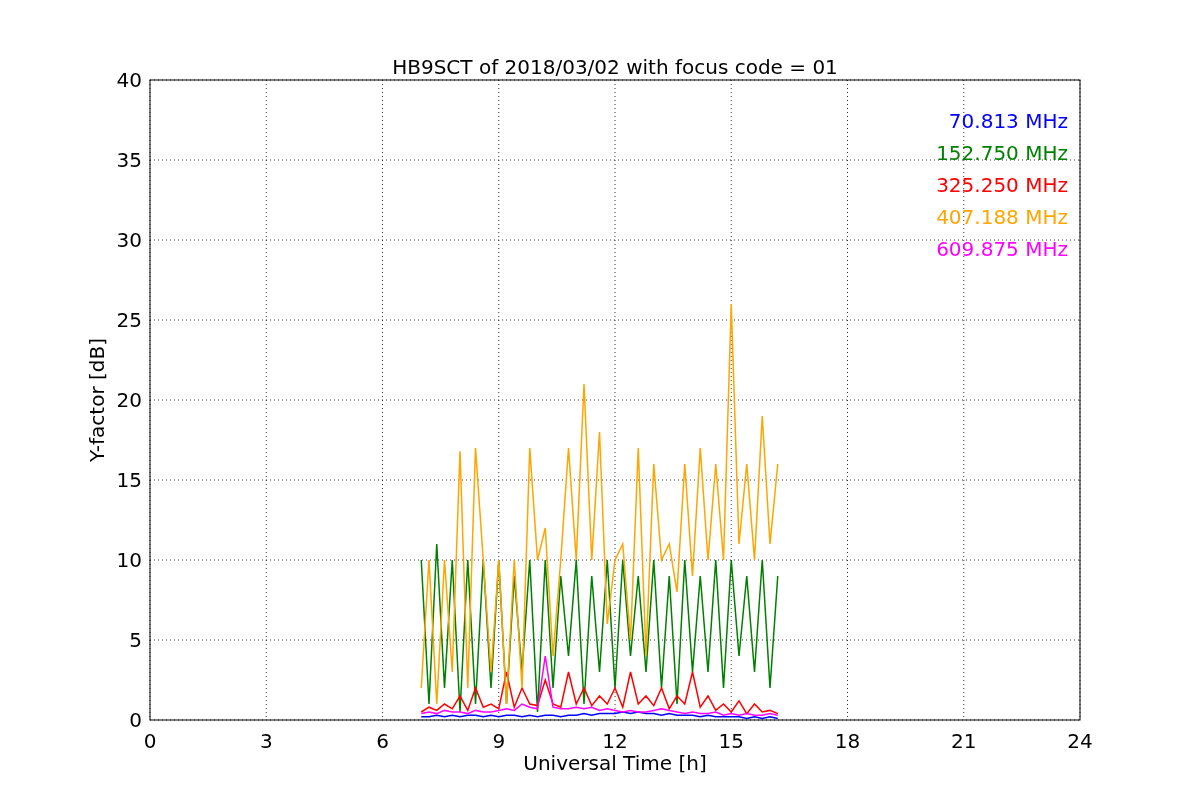 This screenshot has width=1200, height=800. Describe the element at coordinates (615, 67) in the screenshot. I see `chart-title: HB9SCT of 2018/03/02 with focus code = 01` at that location.